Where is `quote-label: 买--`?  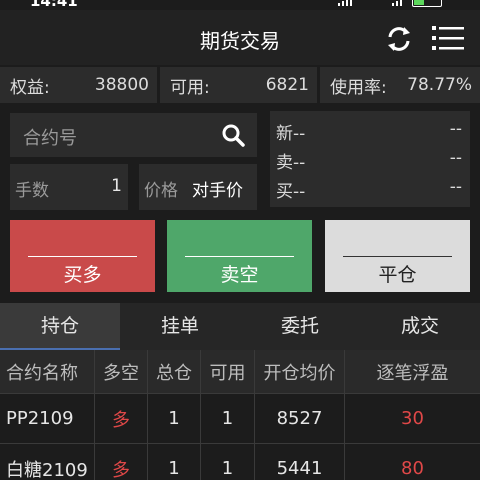 quote-label: 买-- is located at coordinates (291, 192).